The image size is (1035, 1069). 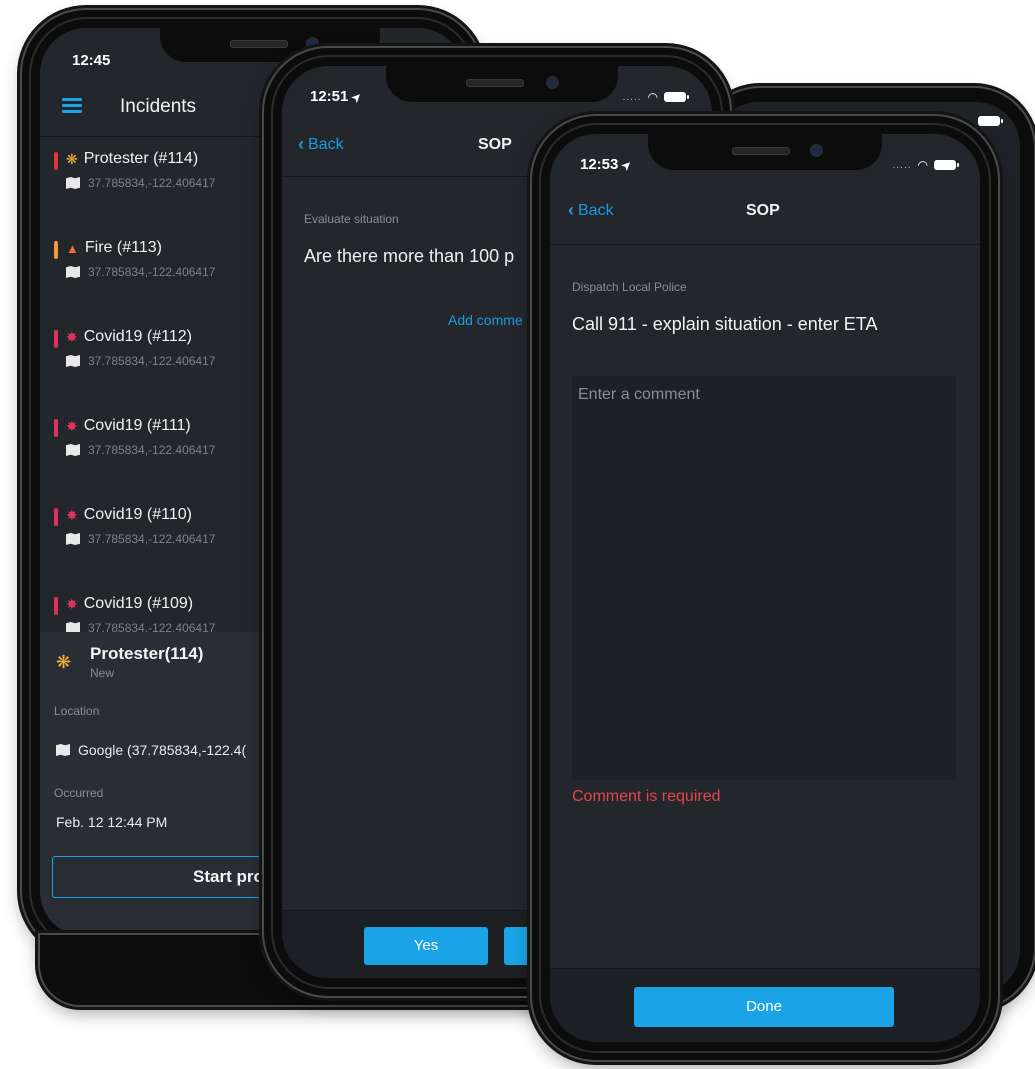 What do you see at coordinates (151, 750) in the screenshot?
I see `location-value: Google (37.785834,-122.4(` at bounding box center [151, 750].